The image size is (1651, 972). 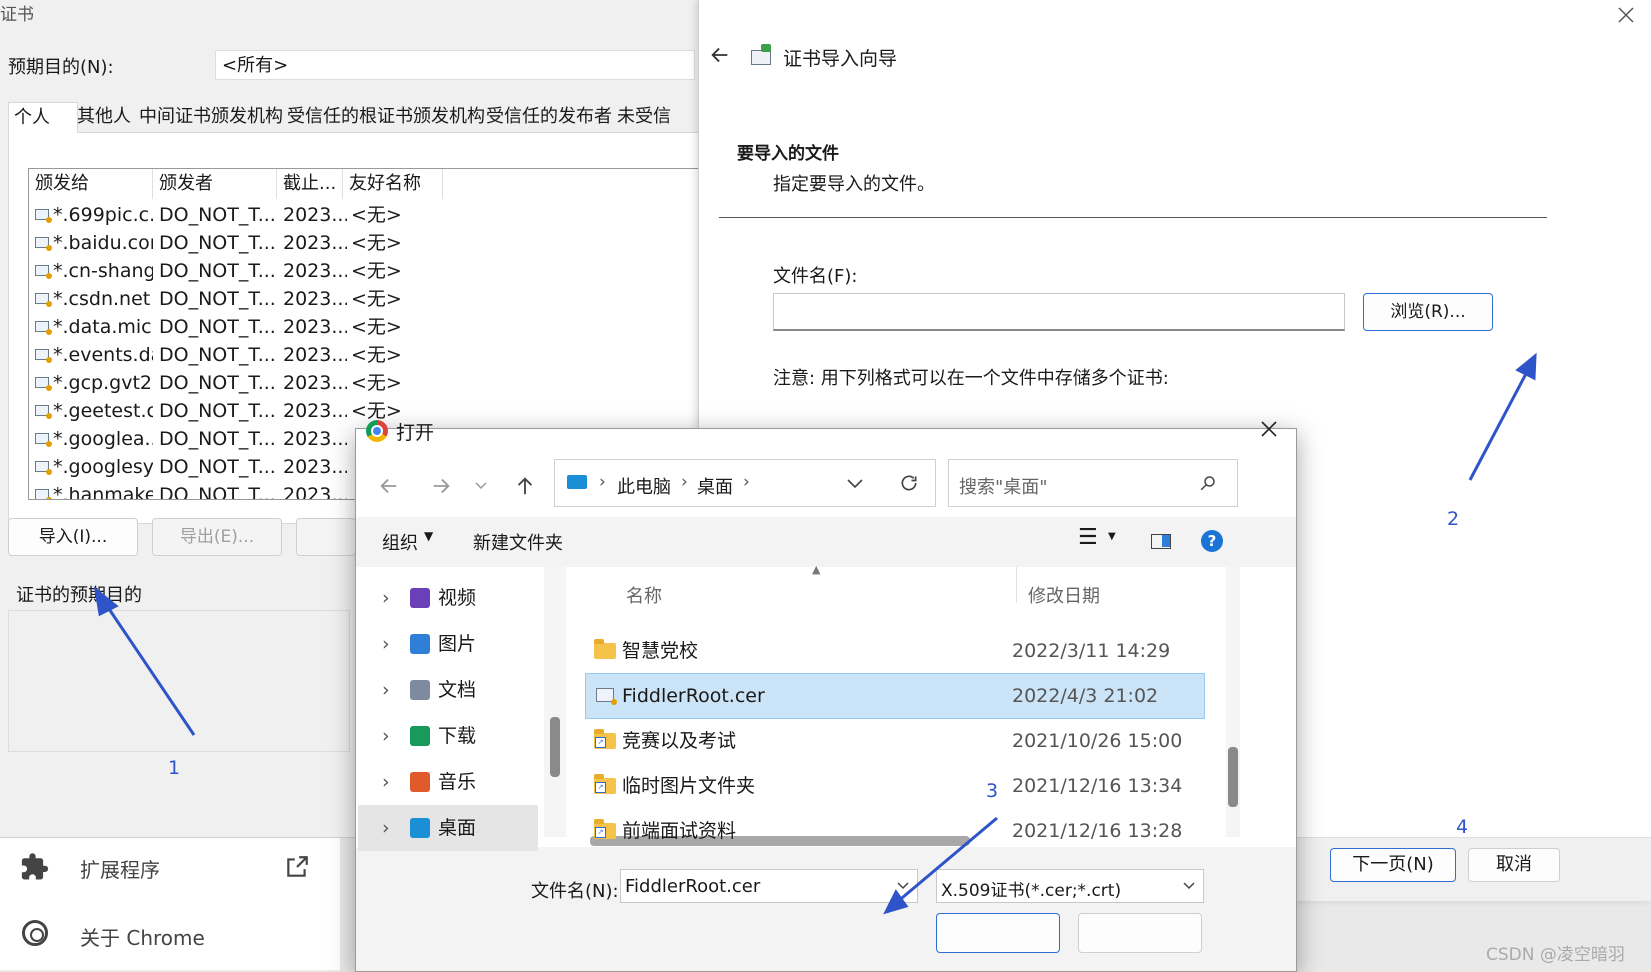 What do you see at coordinates (895, 741) in the screenshot?
I see `file-row: ↗ 竞赛以及考试 2021/10/26 15:00` at bounding box center [895, 741].